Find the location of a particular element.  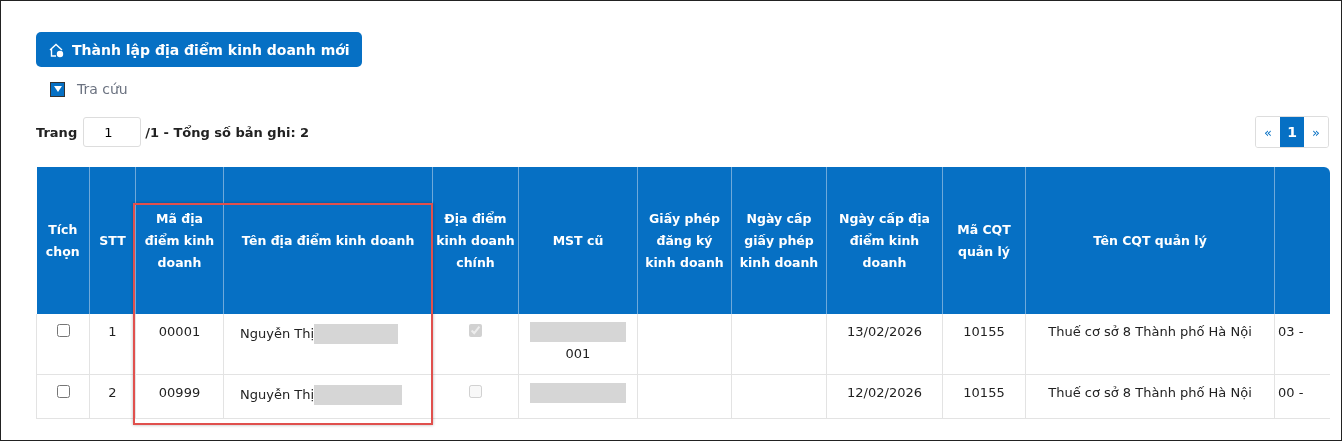

caret-down-icon is located at coordinates (57, 89).